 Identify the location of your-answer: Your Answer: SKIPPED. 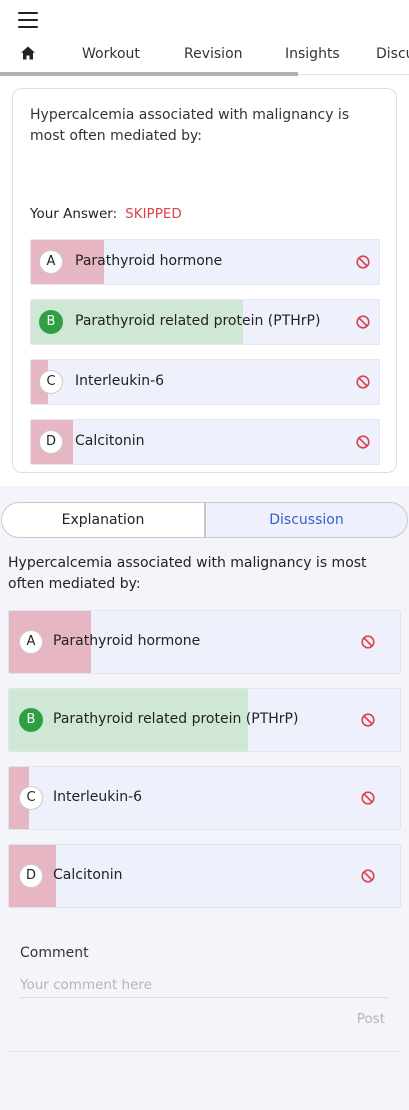
(106, 214).